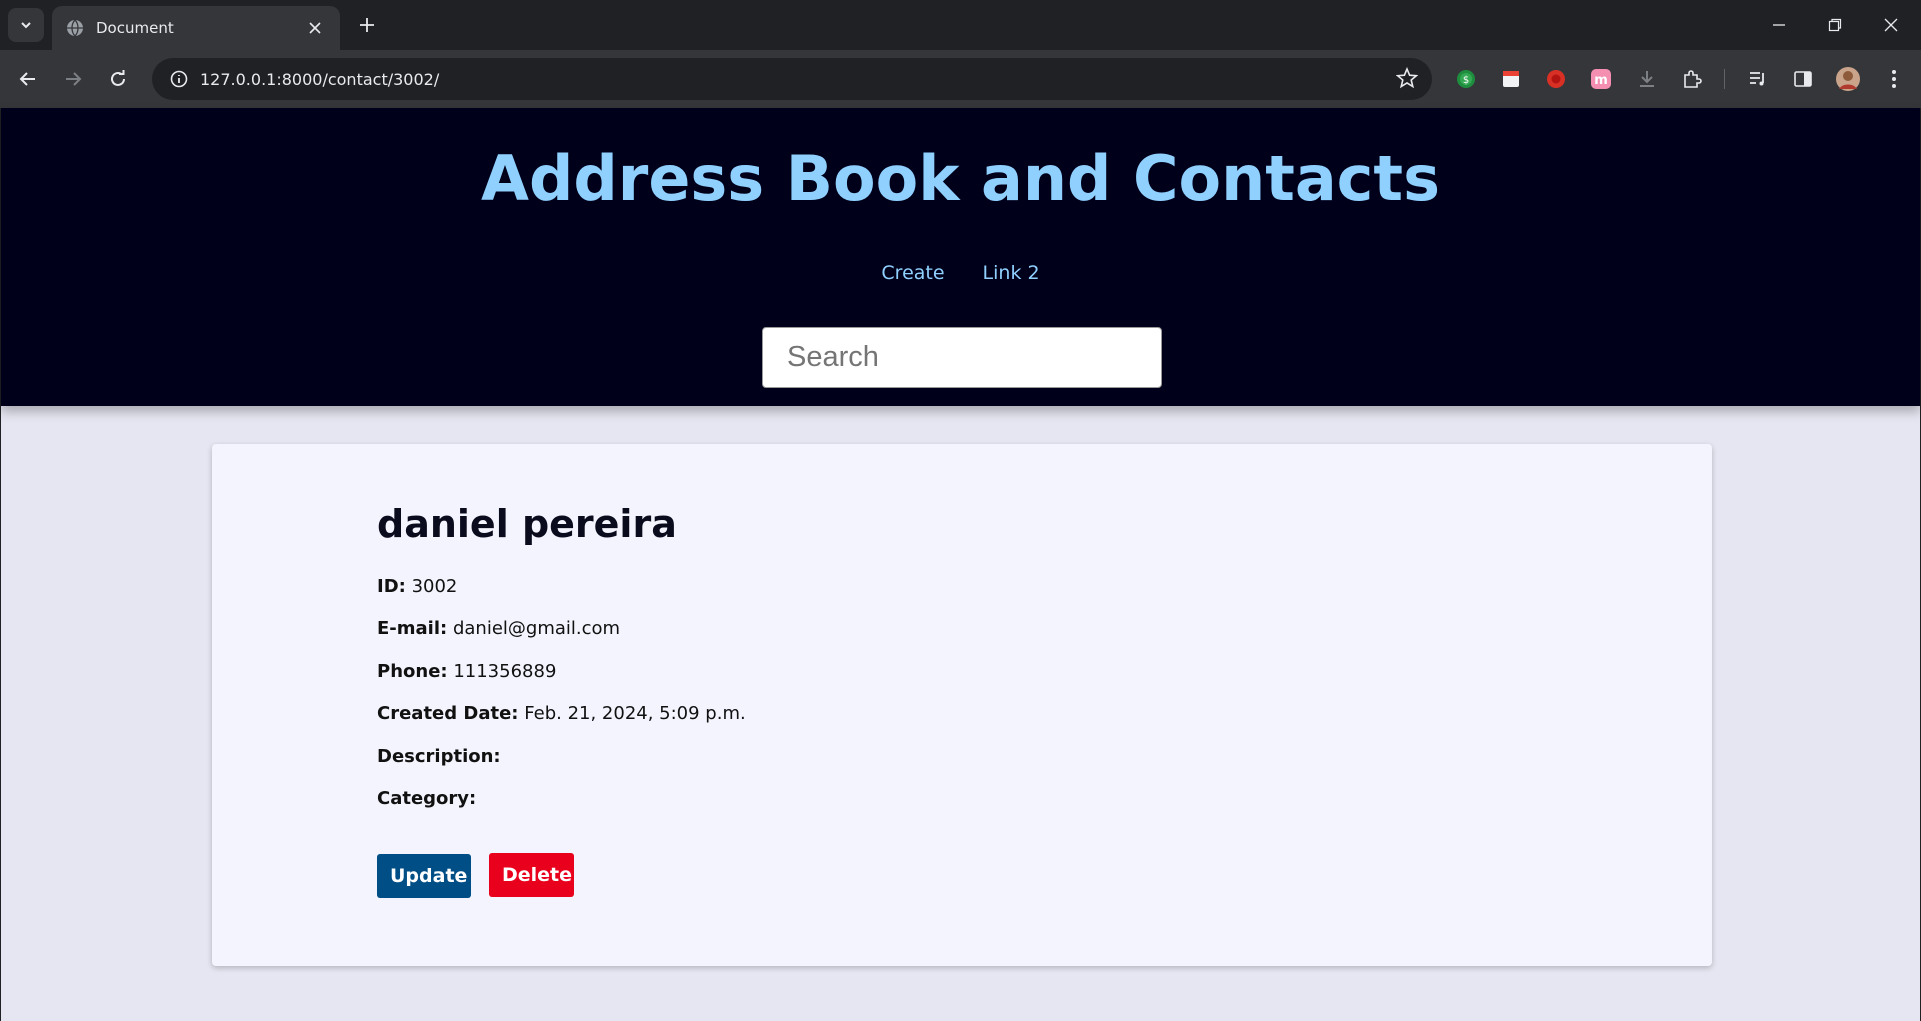  I want to click on field-email: E-mail: daniel@gmail.com, so click(498, 628).